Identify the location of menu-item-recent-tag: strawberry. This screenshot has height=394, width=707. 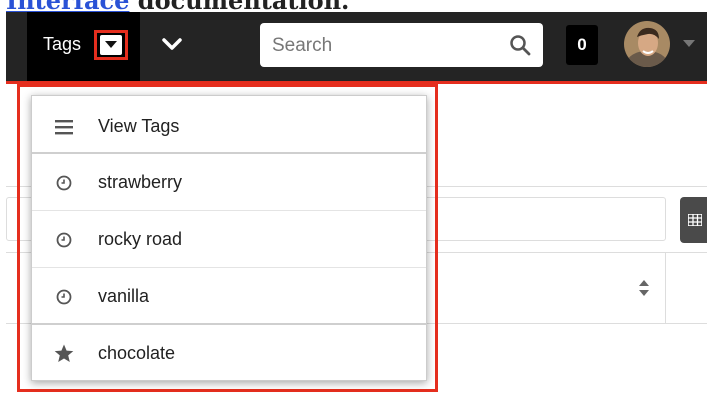
(229, 182).